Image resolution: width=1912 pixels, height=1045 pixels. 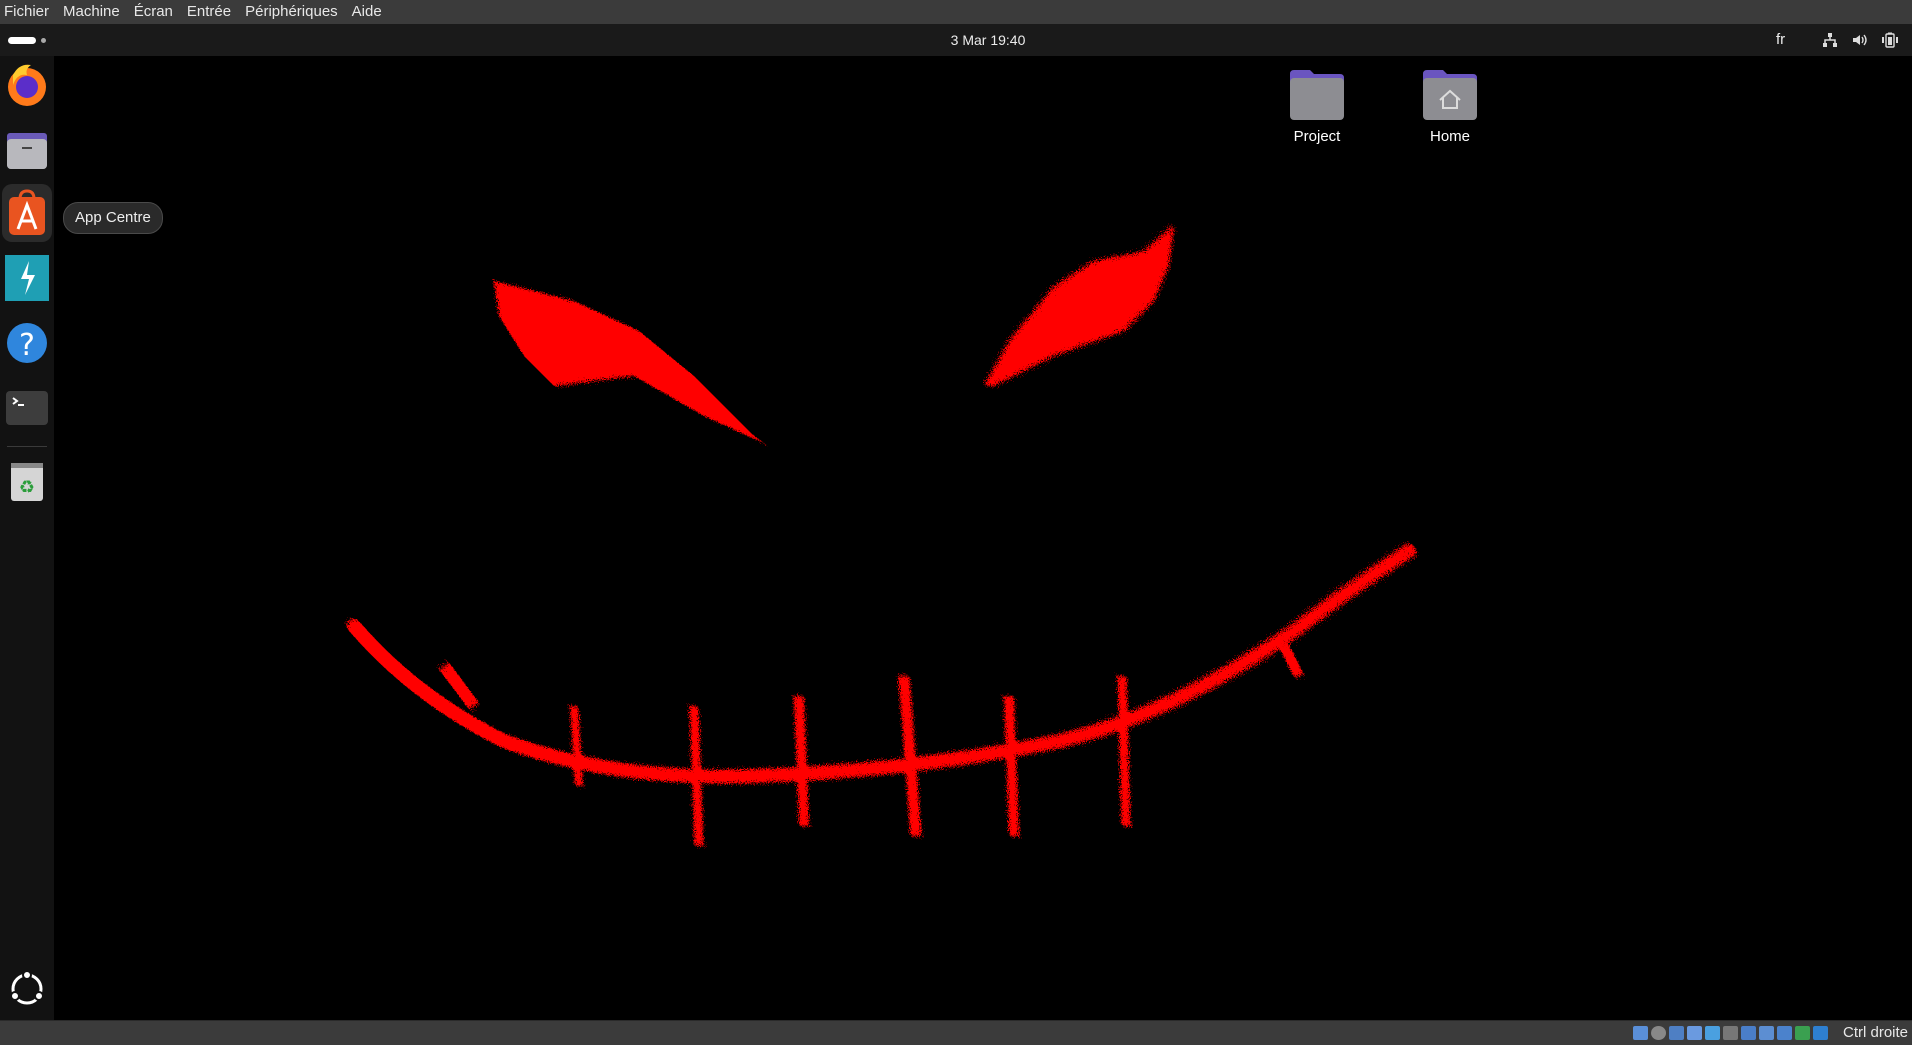 What do you see at coordinates (1766, 1033) in the screenshot?
I see `recording-icon` at bounding box center [1766, 1033].